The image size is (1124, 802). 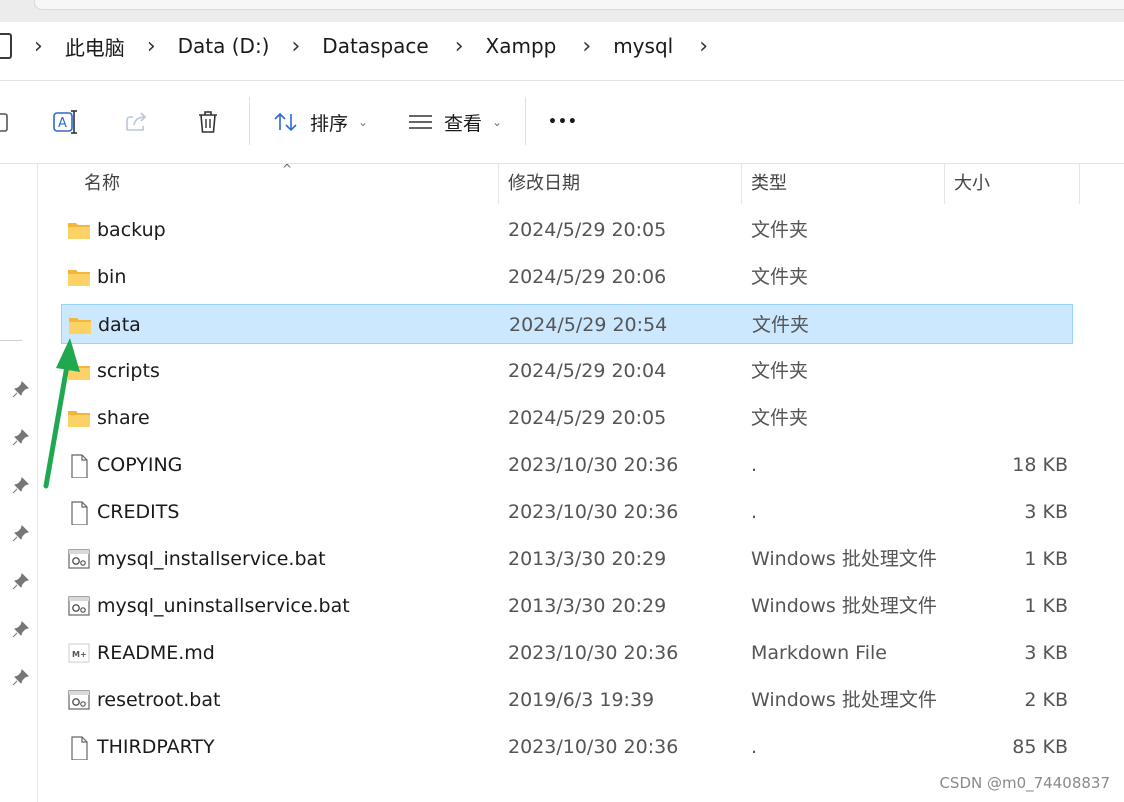 I want to click on nav-divider, so click(x=11, y=340).